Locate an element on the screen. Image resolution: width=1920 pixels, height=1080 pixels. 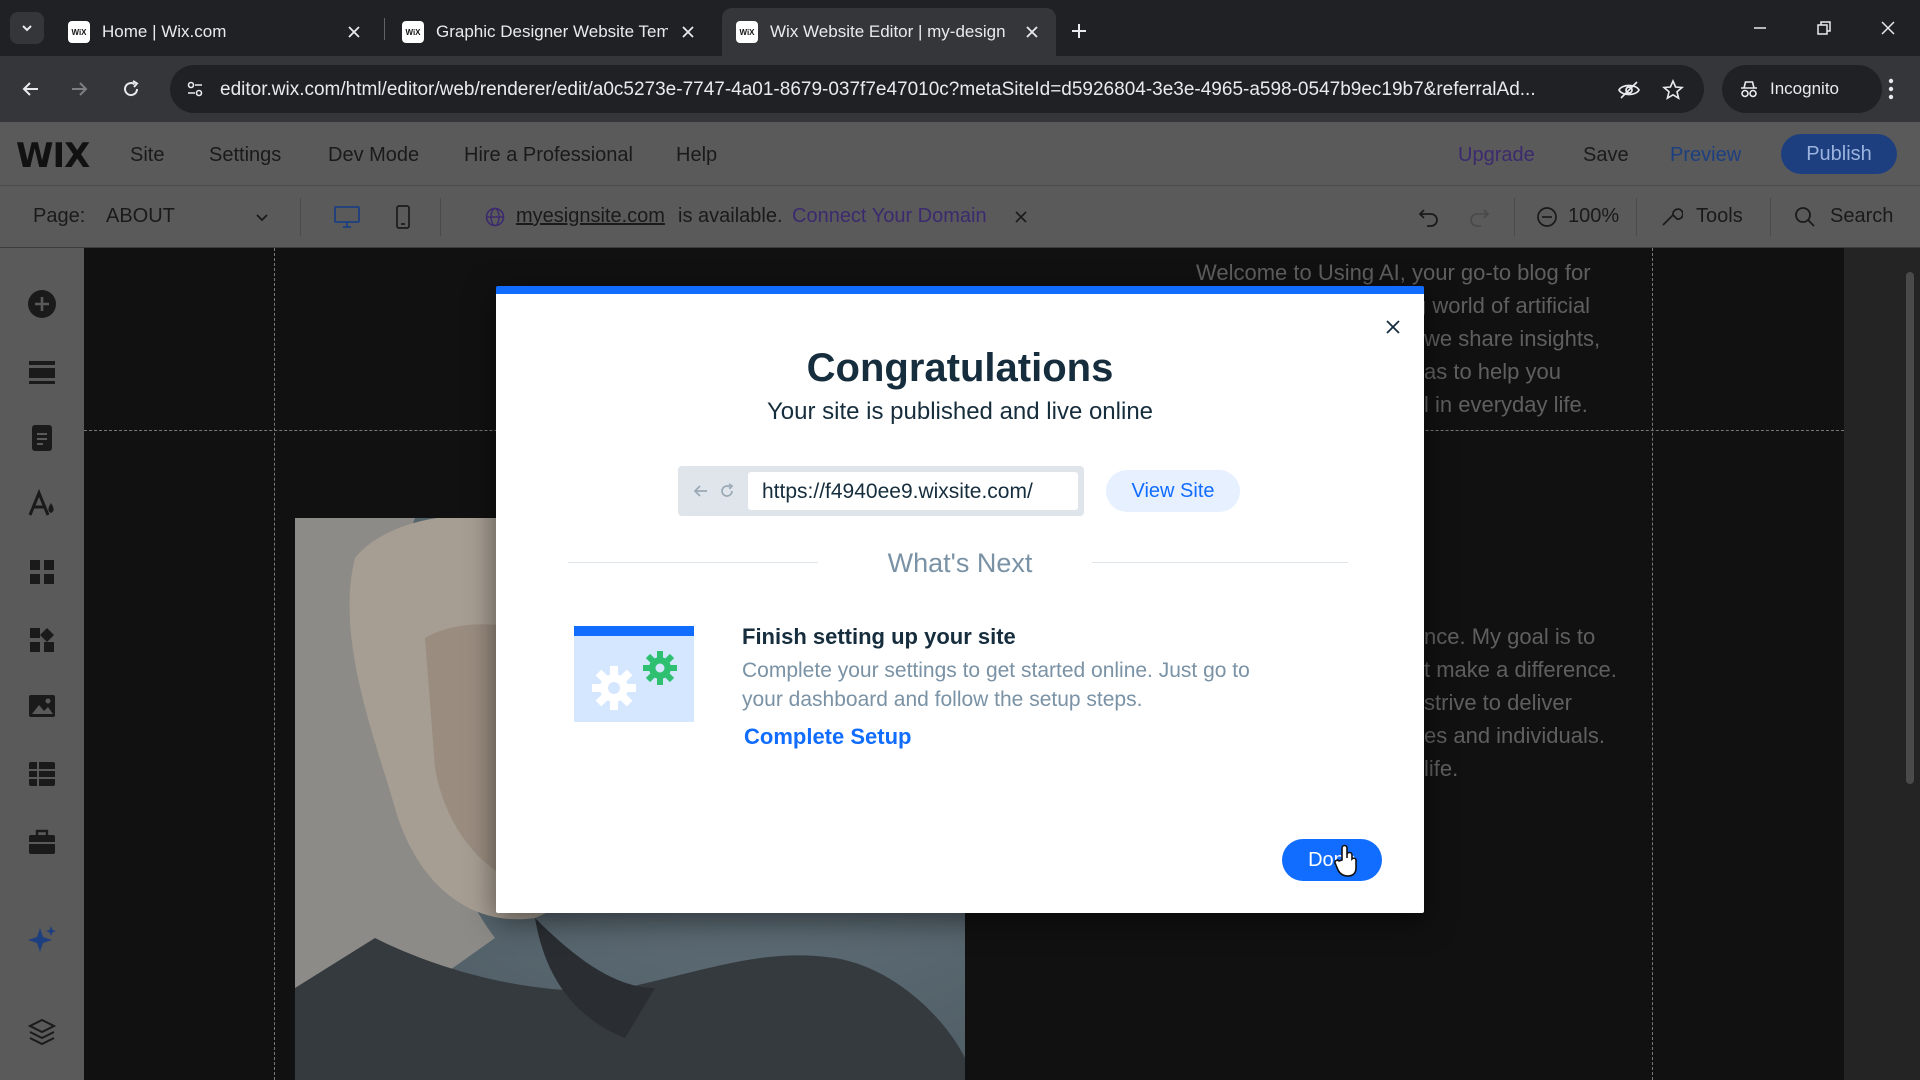
tab-search-button is located at coordinates (27, 28).